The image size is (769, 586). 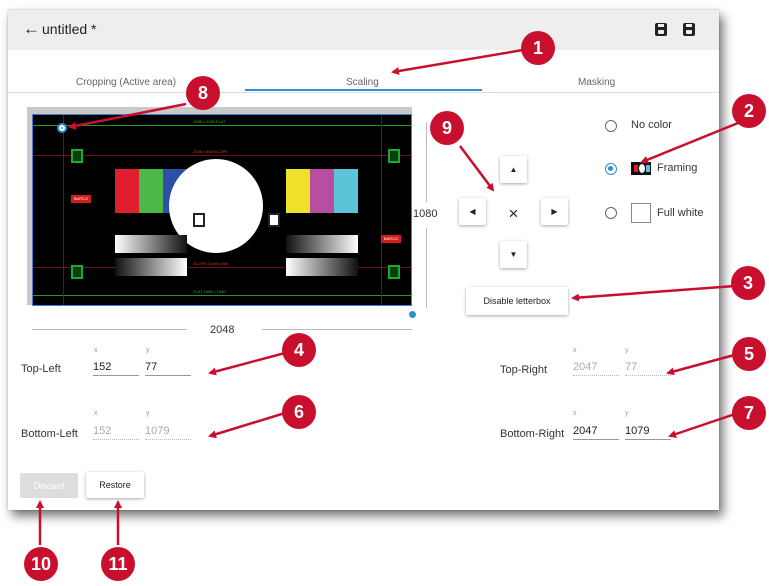 What do you see at coordinates (299, 350) in the screenshot?
I see `callout-4: 4` at bounding box center [299, 350].